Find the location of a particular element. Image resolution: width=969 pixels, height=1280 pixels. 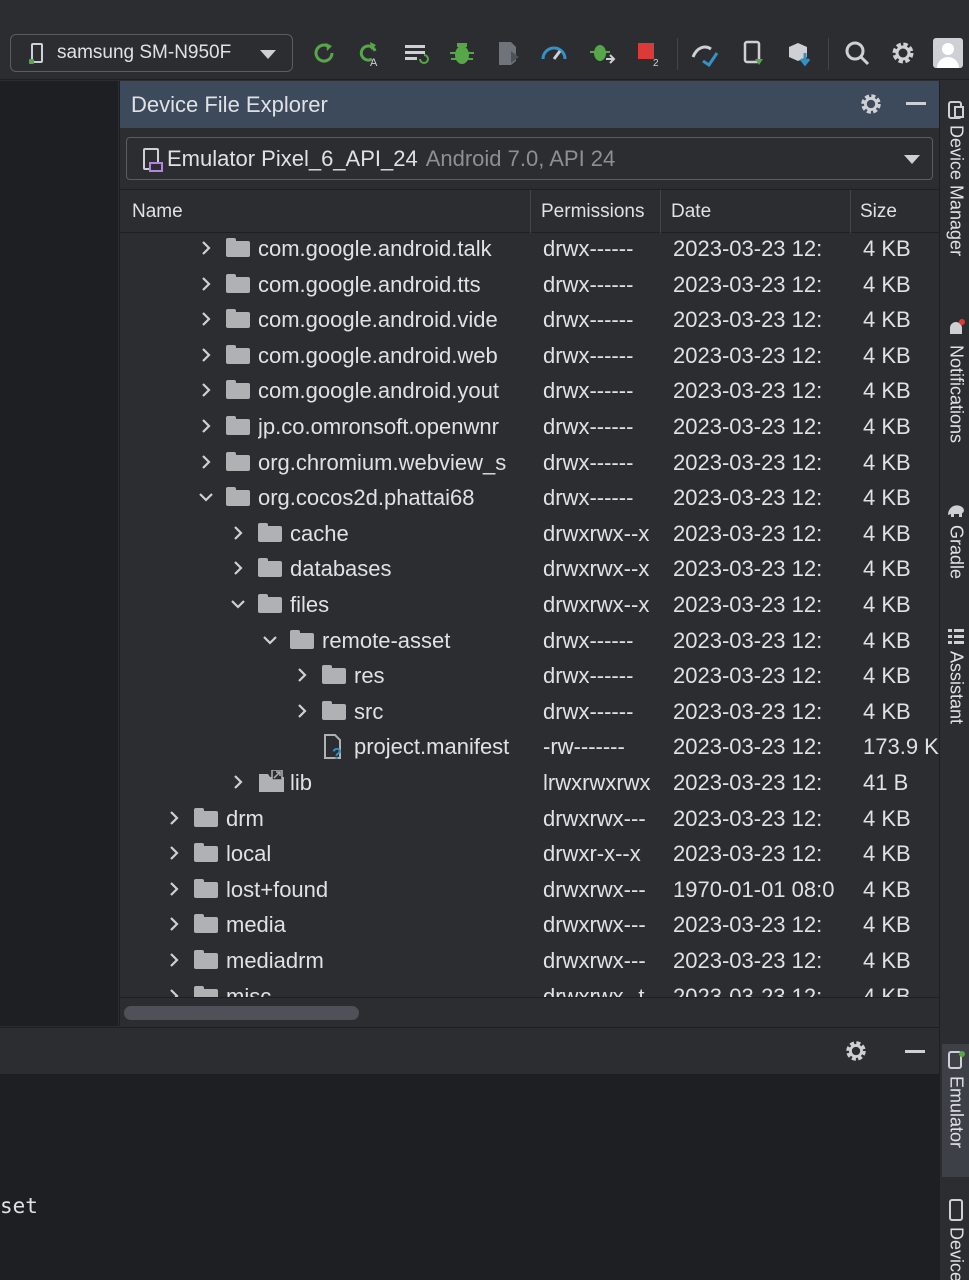

column-header-date: Date is located at coordinates (756, 211).